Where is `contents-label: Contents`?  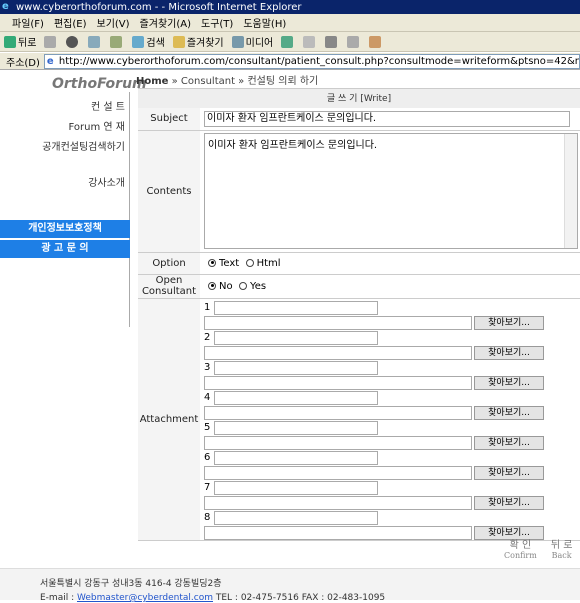
contents-label: Contents is located at coordinates (169, 191).